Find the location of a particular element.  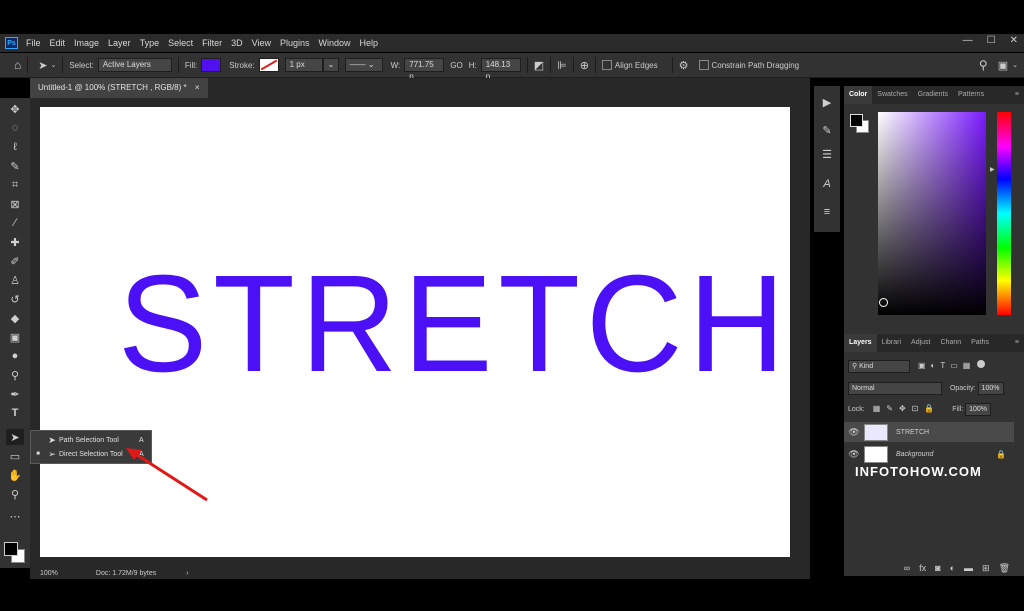

color-picker-cursor is located at coordinates (883, 302).